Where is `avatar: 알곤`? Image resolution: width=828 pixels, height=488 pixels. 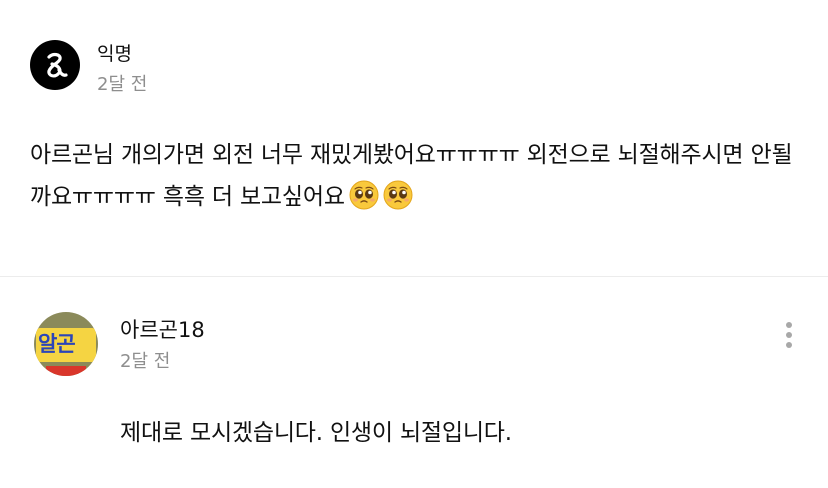
avatar: 알곤 is located at coordinates (66, 344).